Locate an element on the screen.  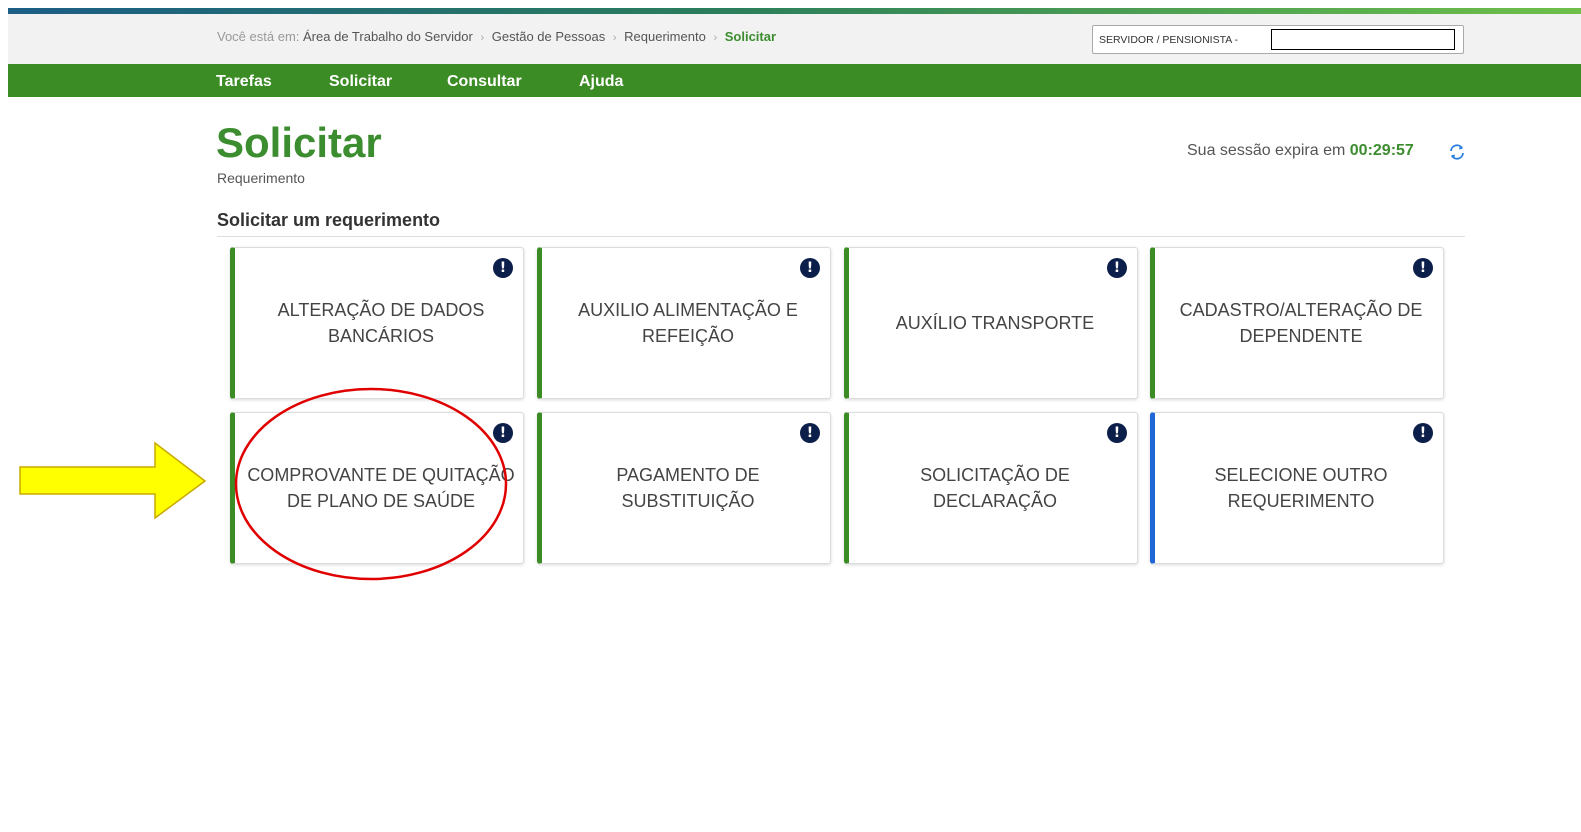
section-divider is located at coordinates (841, 236).